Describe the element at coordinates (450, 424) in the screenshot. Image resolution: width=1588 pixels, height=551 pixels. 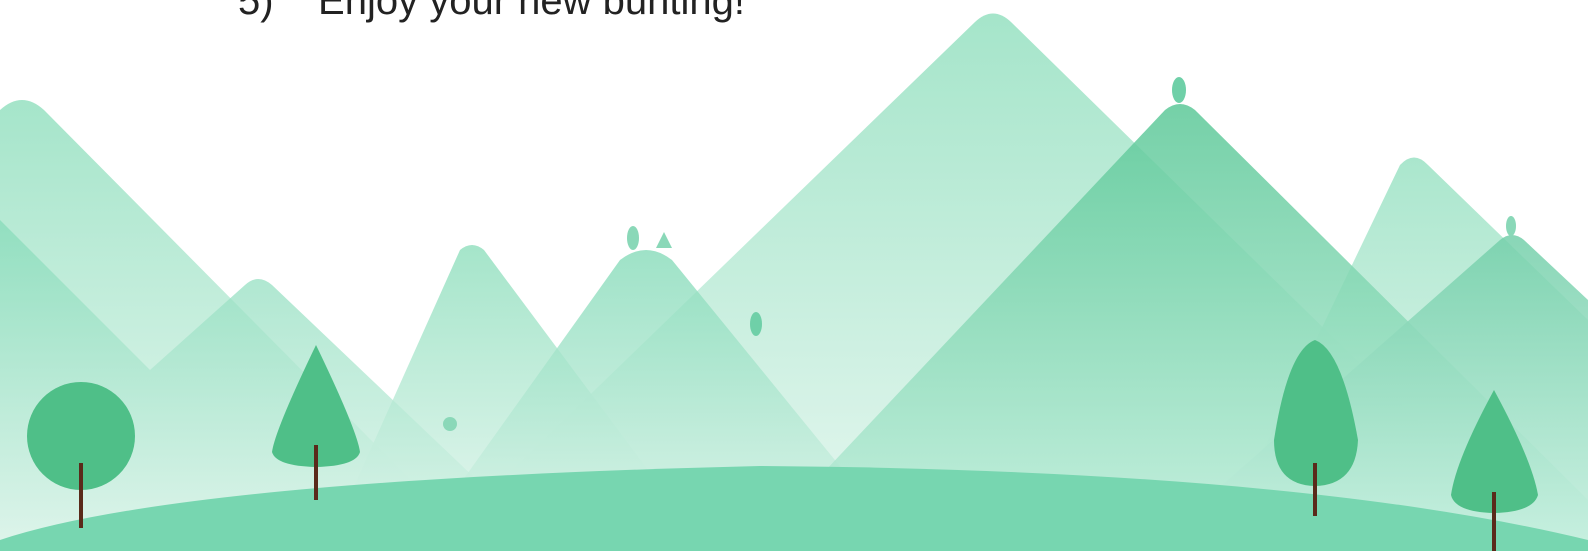
I see `small-dot` at that location.